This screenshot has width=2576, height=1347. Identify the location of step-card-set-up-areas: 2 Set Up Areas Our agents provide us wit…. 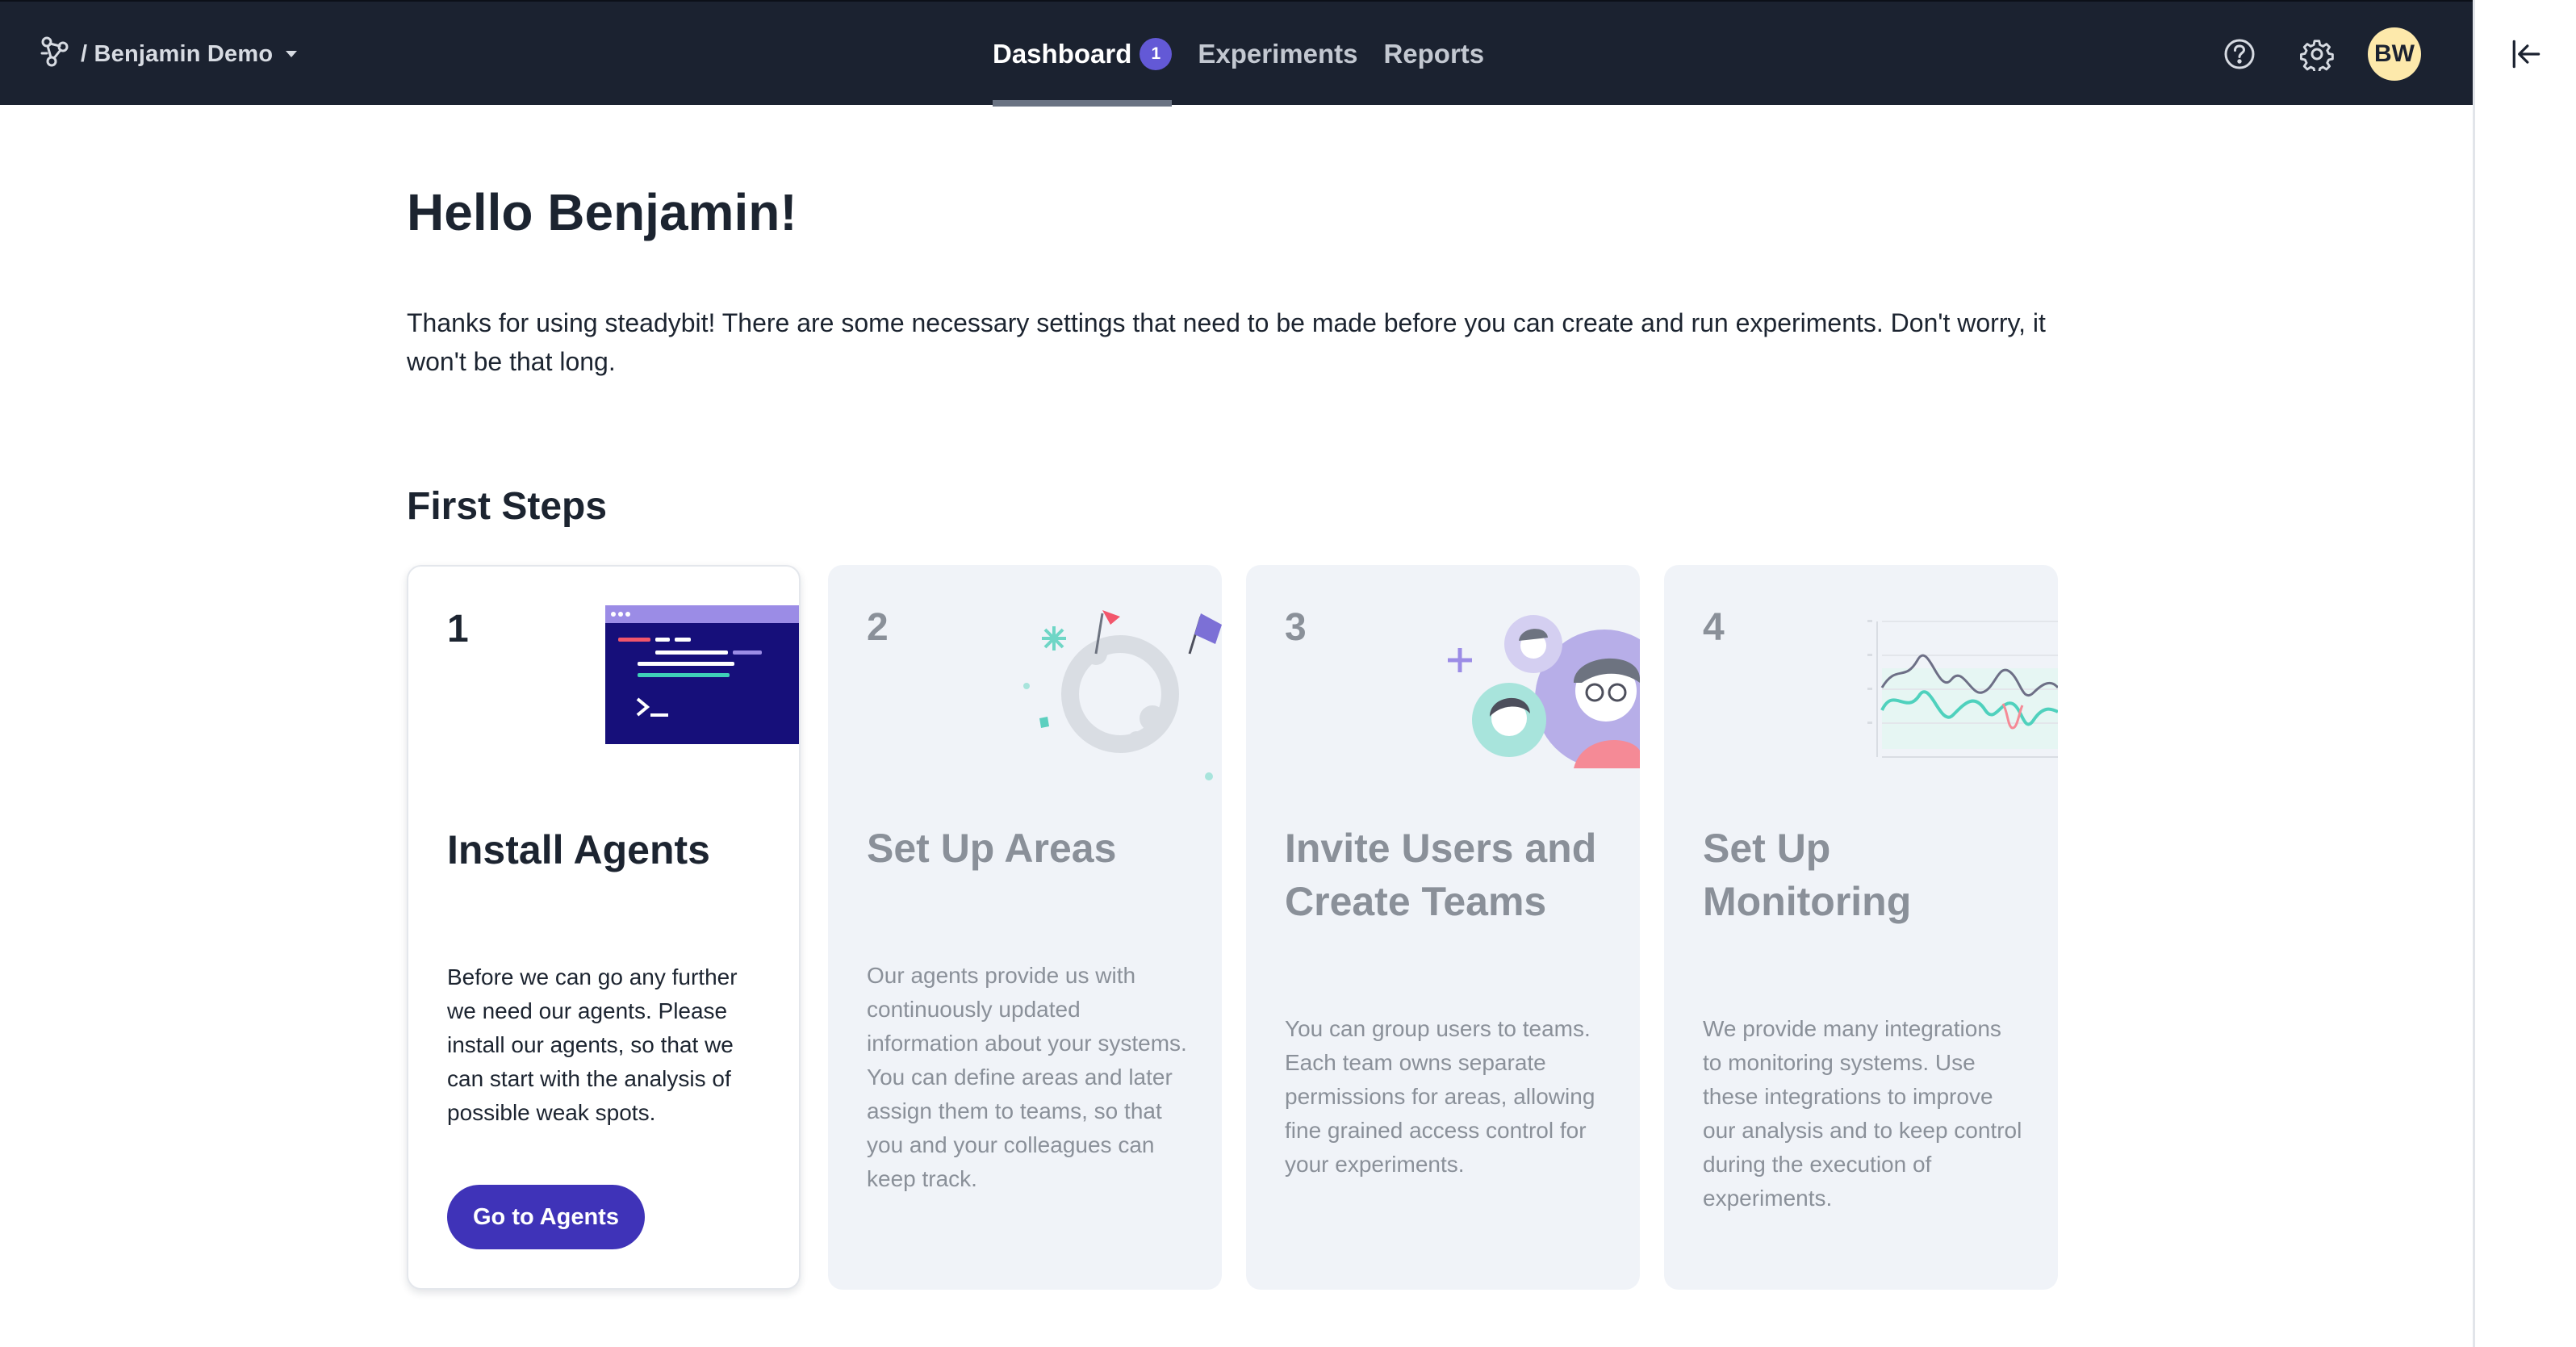
(1025, 927).